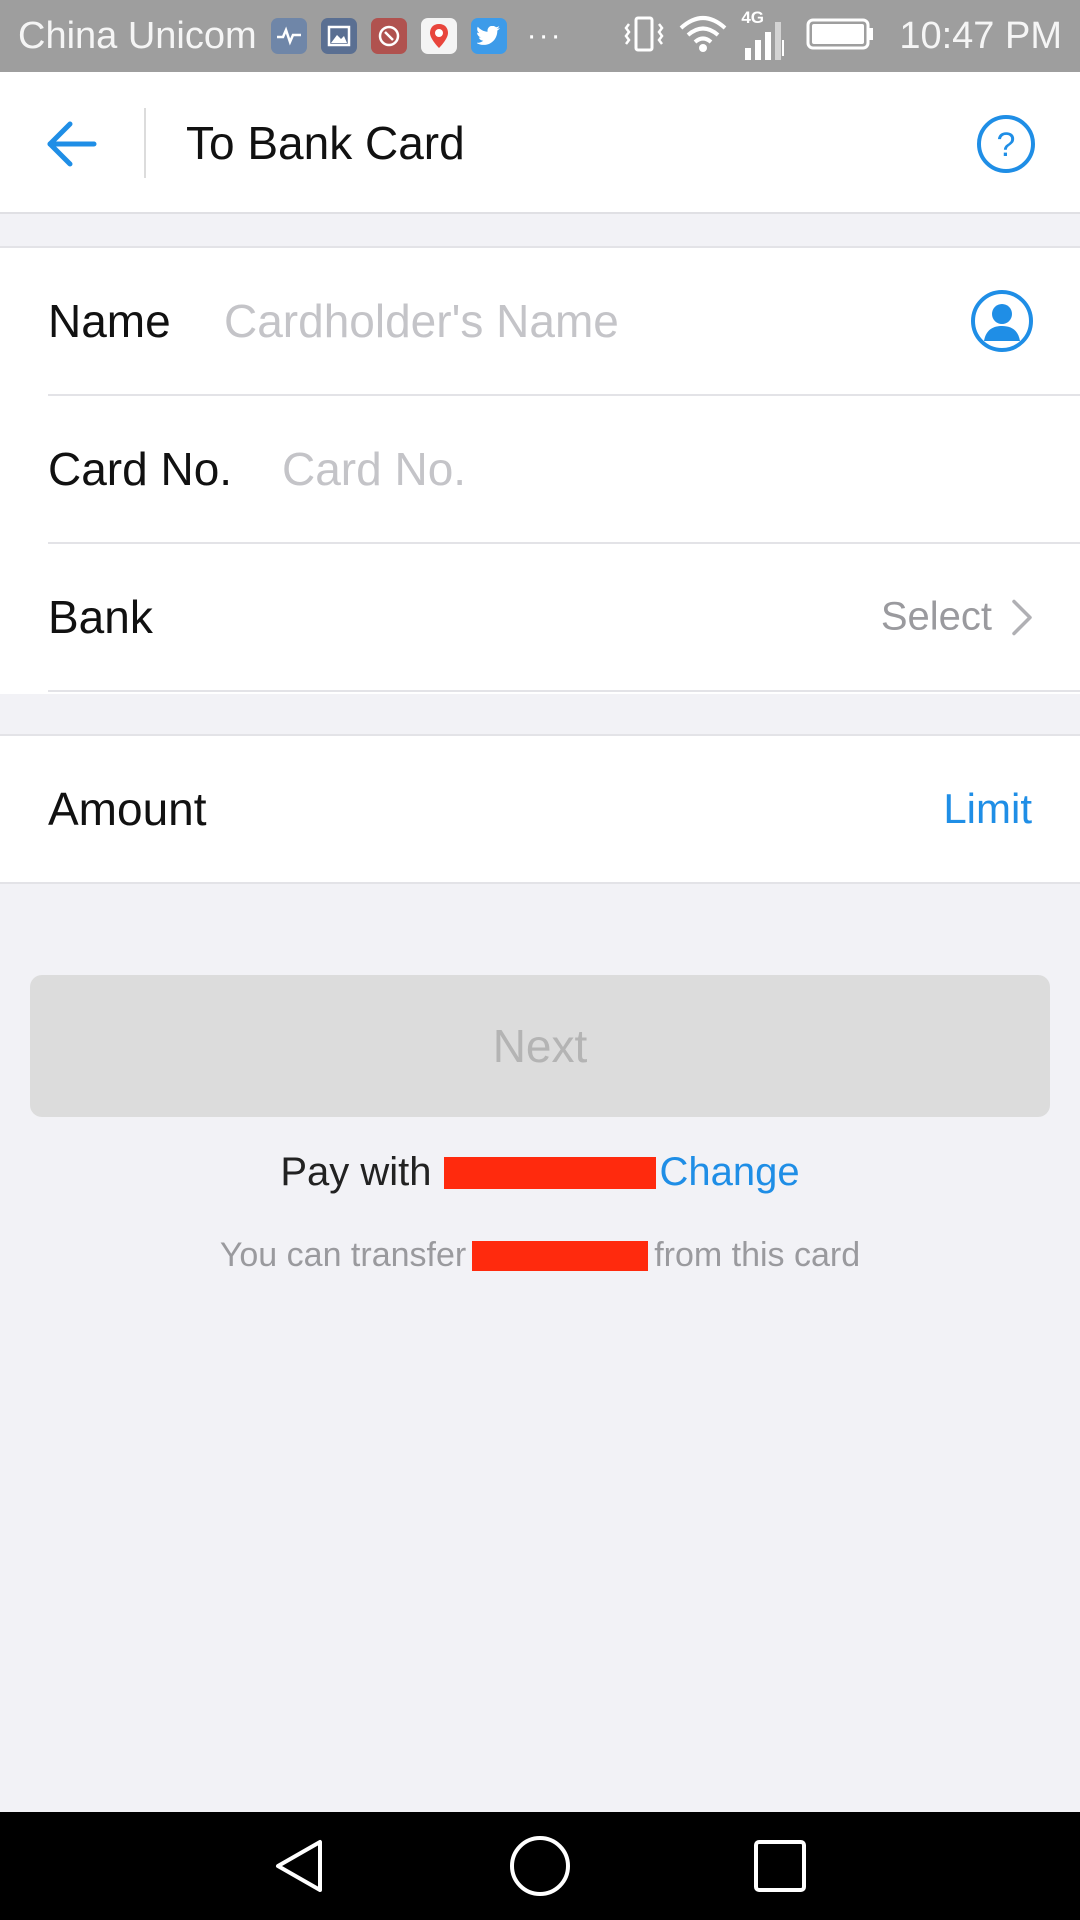  I want to click on wifi-icon, so click(703, 36).